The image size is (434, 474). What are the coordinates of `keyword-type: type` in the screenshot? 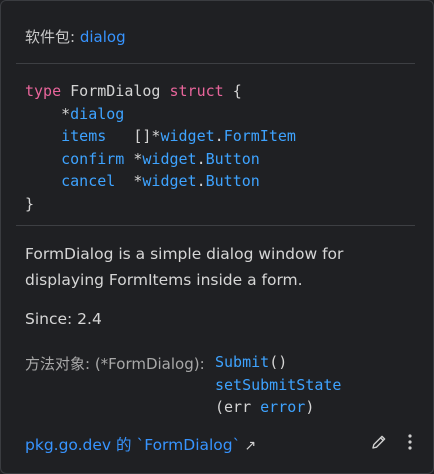 It's located at (43, 91).